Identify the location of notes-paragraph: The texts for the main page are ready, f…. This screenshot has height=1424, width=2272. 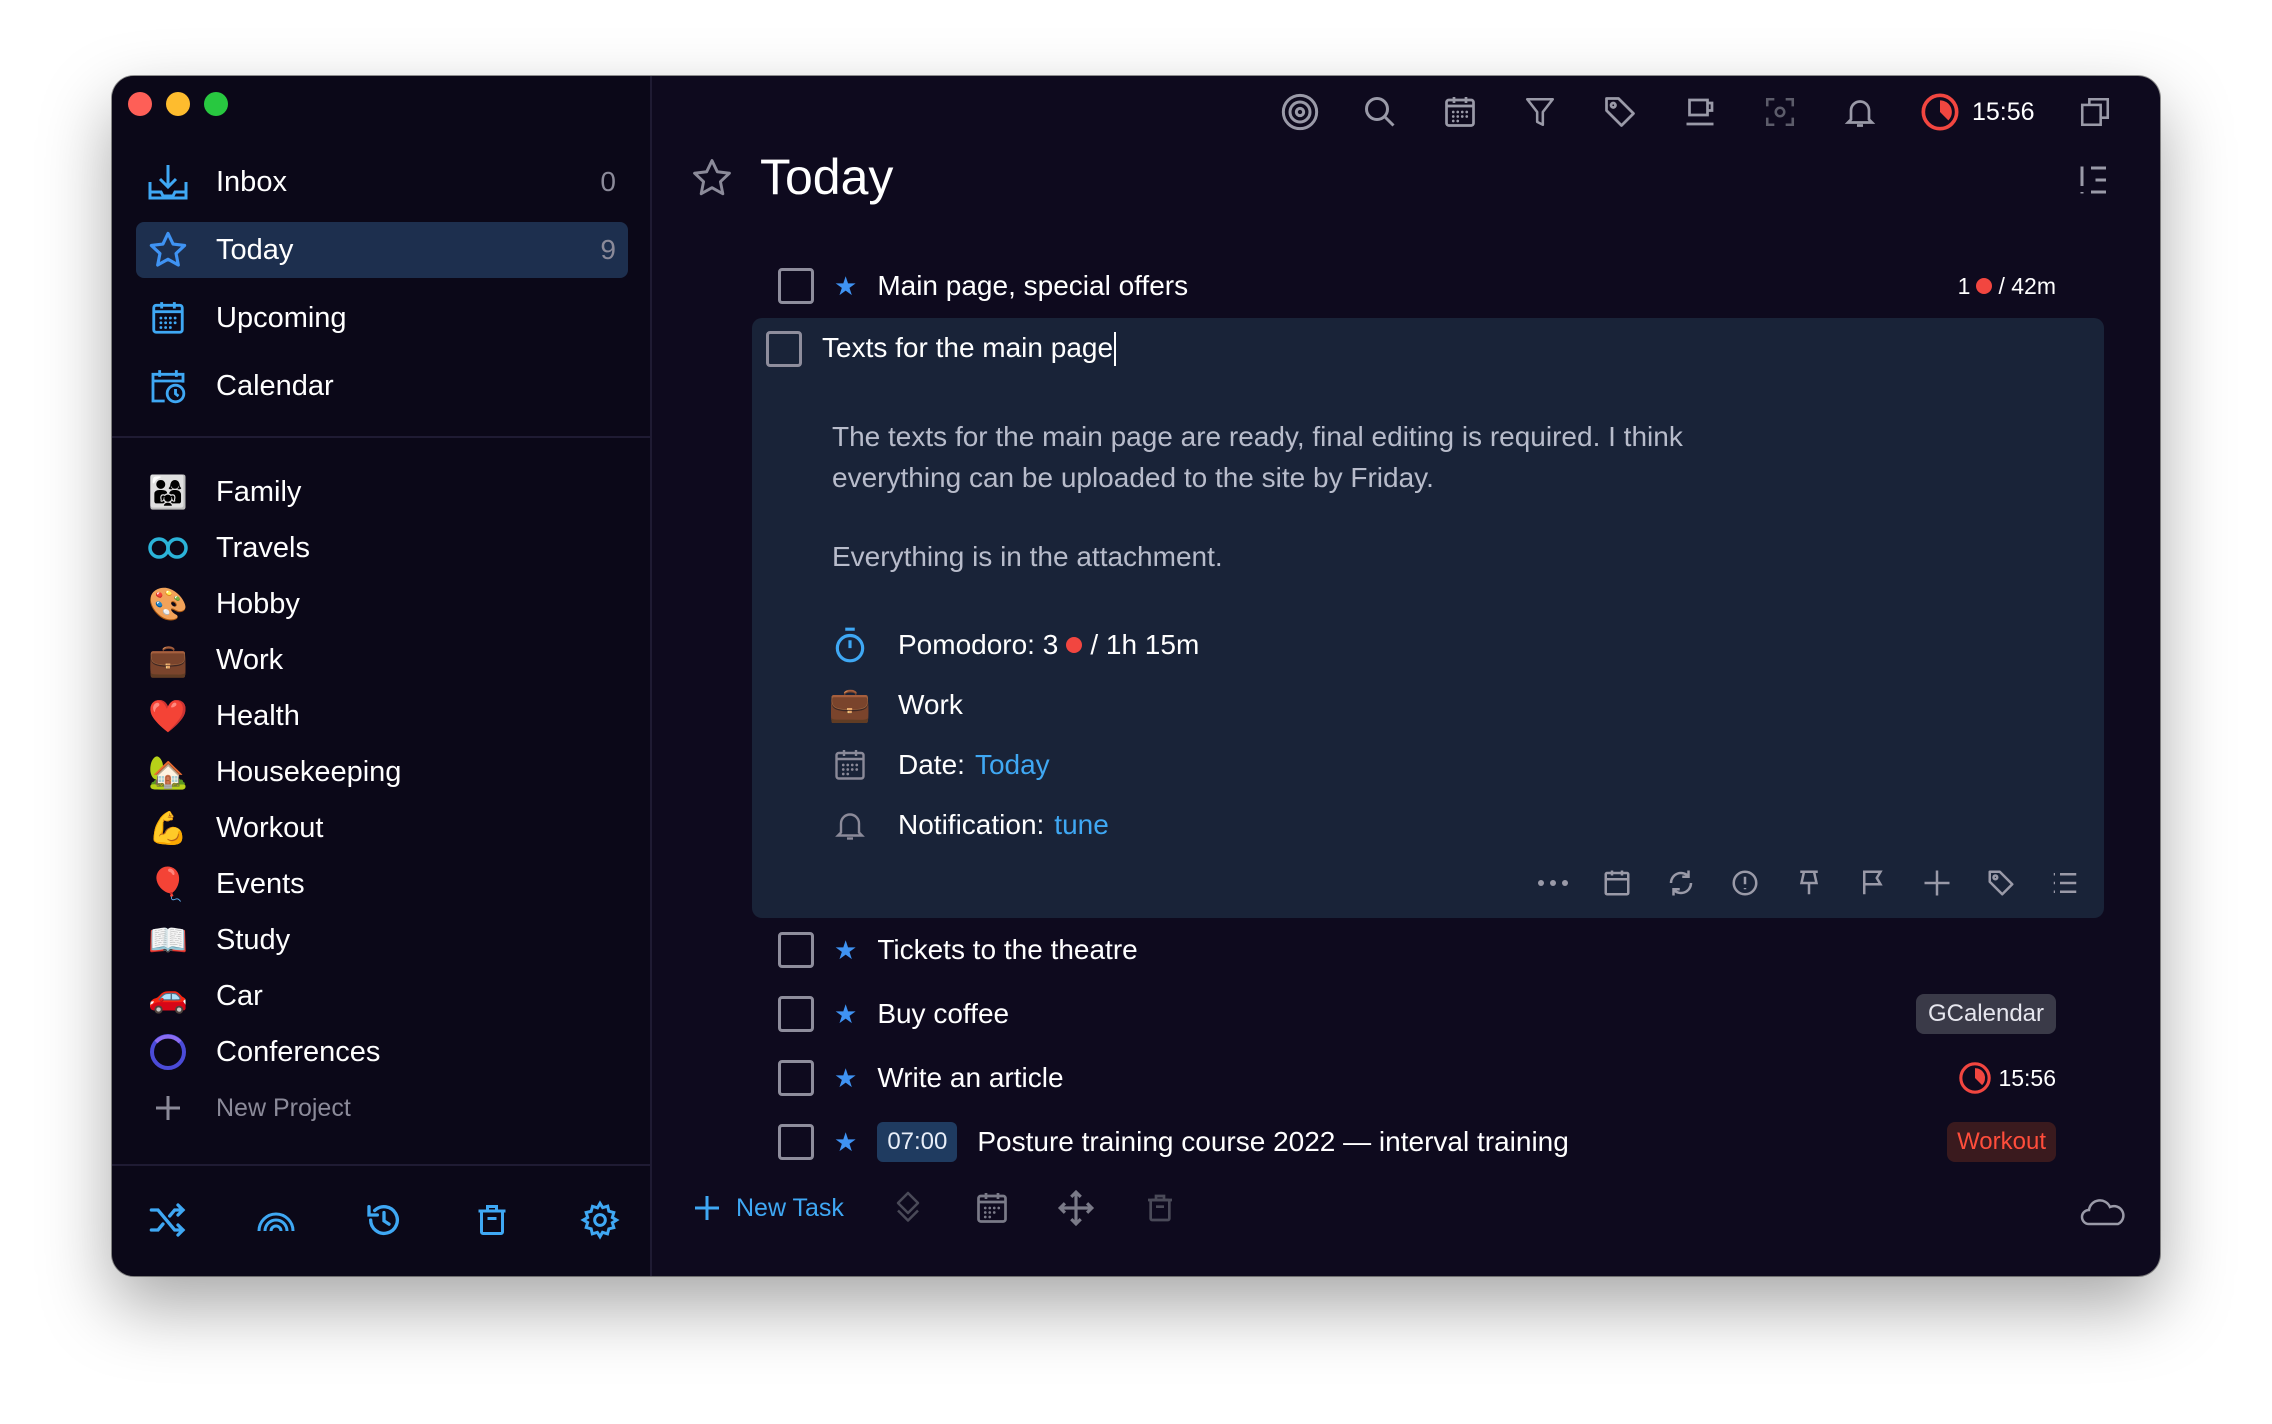
(1257, 457).